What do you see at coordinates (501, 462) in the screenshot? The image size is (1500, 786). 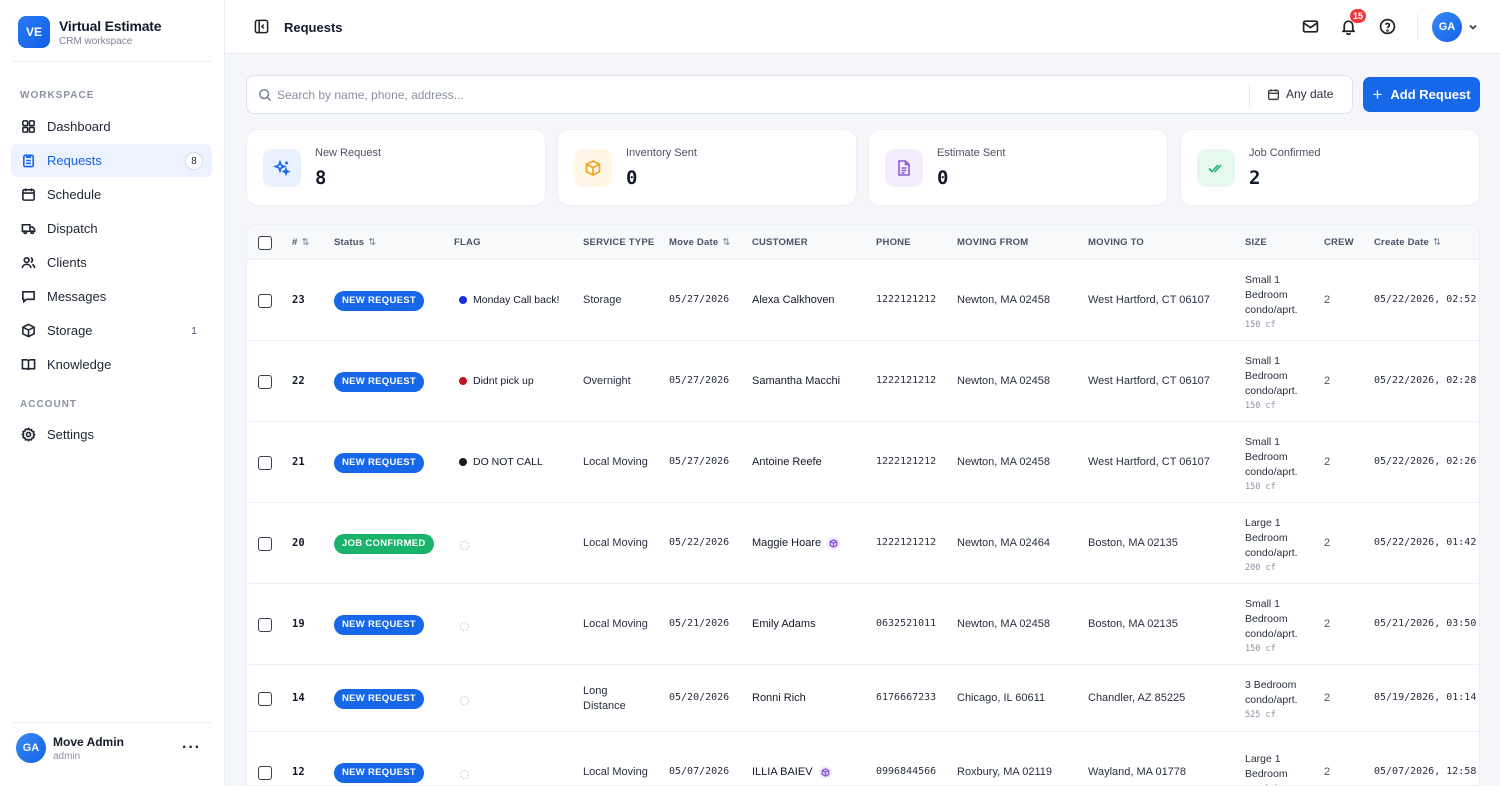 I see `flag-label: DO NOT CALL` at bounding box center [501, 462].